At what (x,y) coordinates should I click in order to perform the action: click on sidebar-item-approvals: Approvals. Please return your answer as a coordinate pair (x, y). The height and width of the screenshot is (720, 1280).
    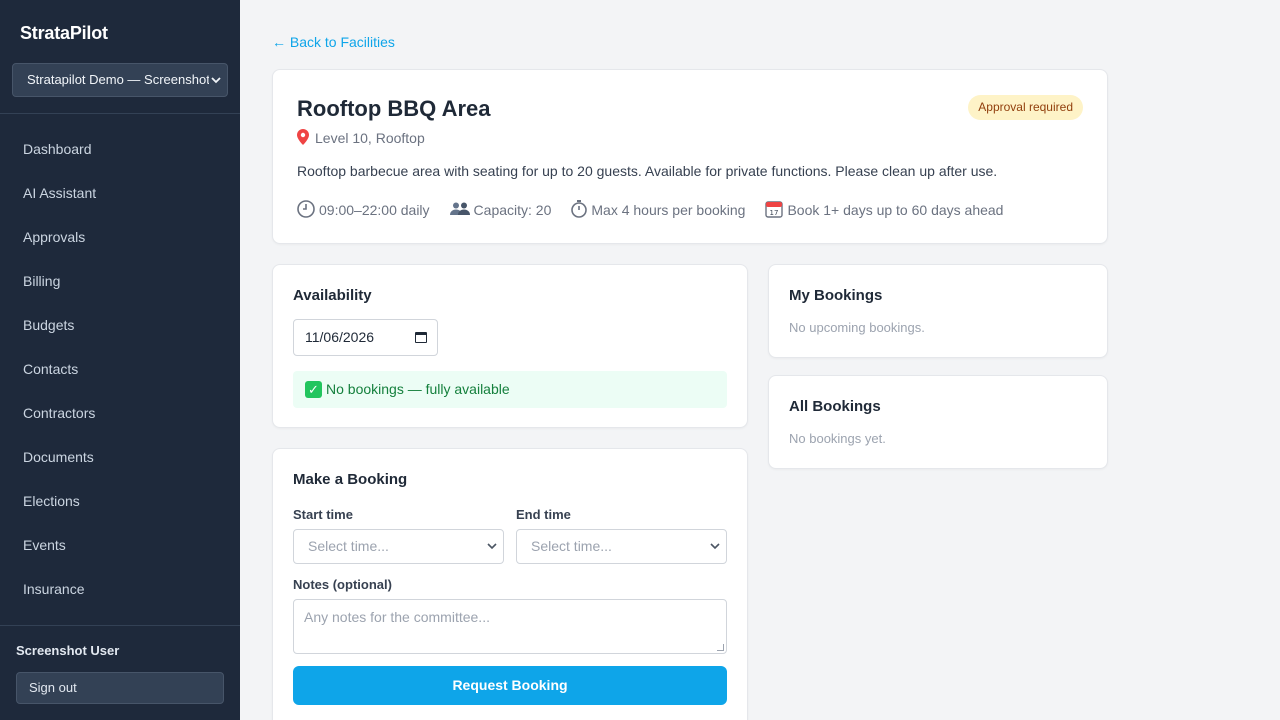
    Looking at the image, I should click on (120, 237).